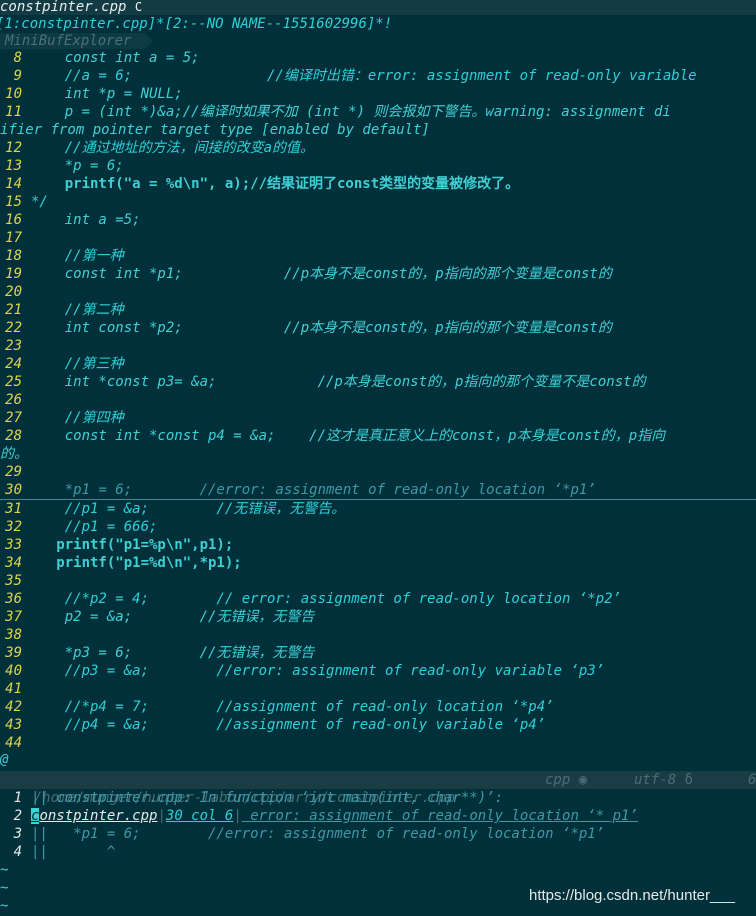  Describe the element at coordinates (378, 563) in the screenshot. I see `code-line: 34 printf("p1=%d\n",*p1);` at that location.